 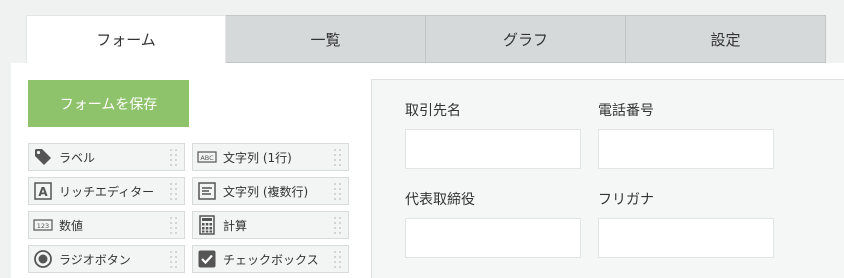 I want to click on tab-list: 一覧, so click(x=326, y=39).